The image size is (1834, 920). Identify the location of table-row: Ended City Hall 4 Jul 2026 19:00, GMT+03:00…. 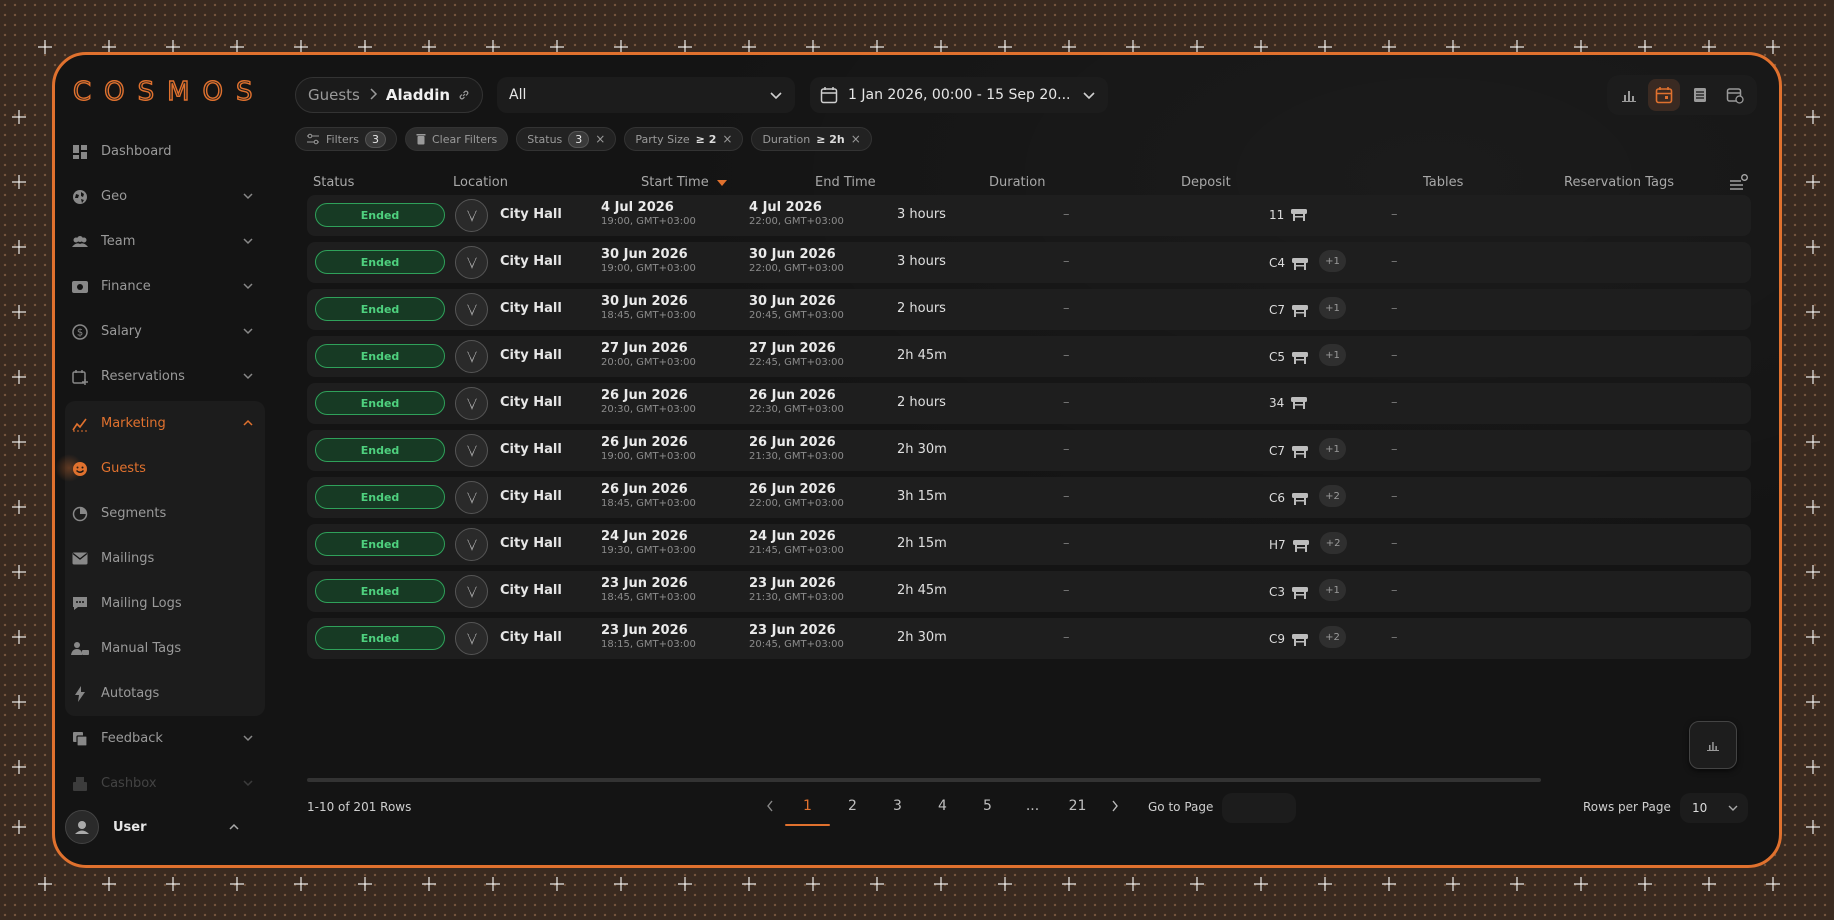
(1029, 215).